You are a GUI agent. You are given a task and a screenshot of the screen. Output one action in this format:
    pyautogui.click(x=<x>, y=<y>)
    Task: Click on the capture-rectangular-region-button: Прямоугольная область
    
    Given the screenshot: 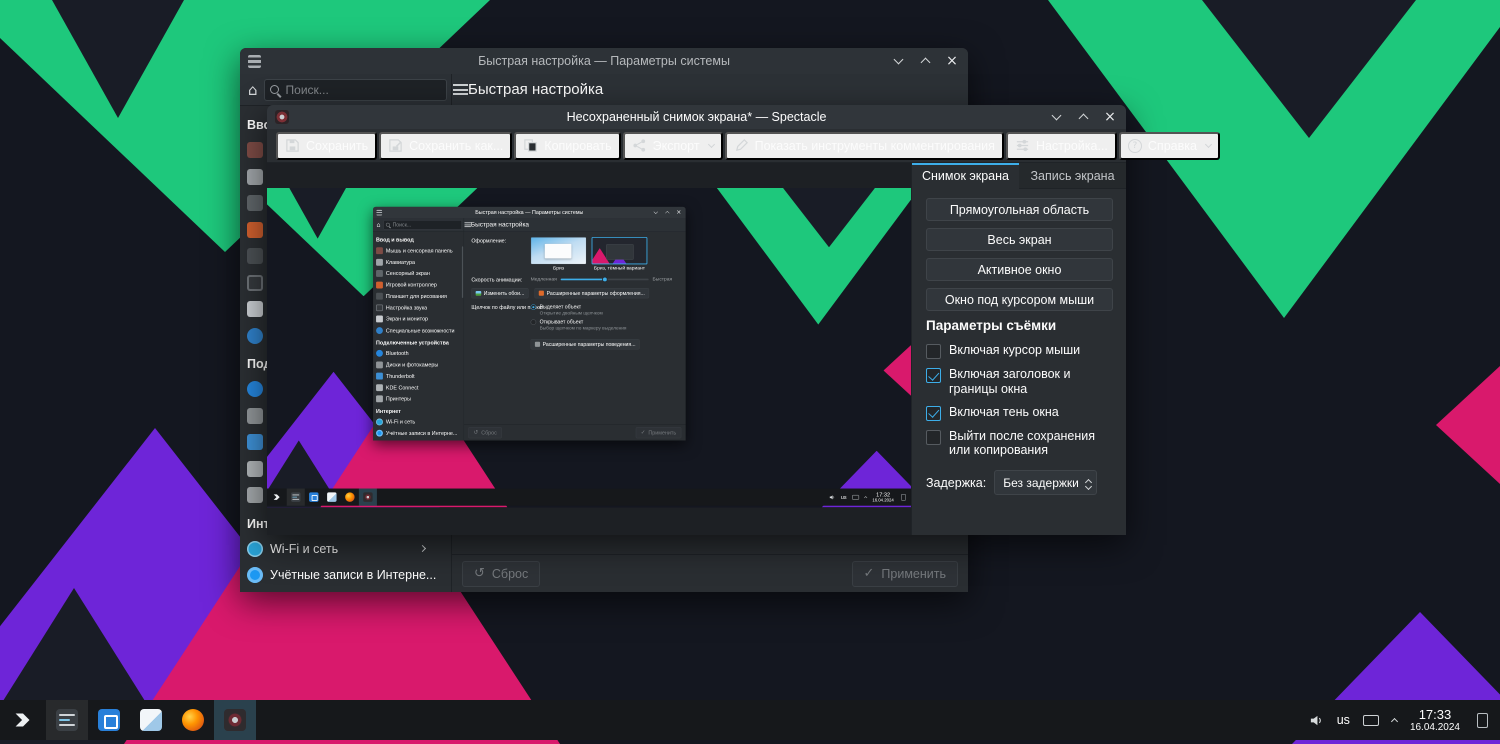 What is the action you would take?
    pyautogui.click(x=1019, y=209)
    